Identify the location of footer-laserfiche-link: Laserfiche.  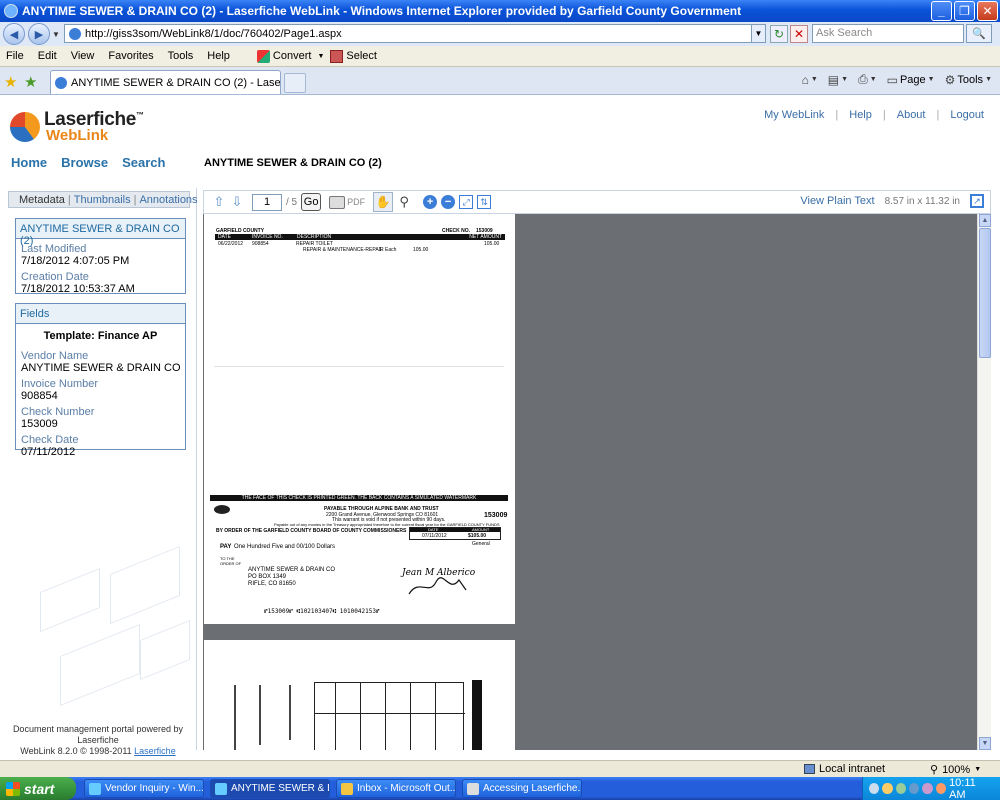
(155, 751).